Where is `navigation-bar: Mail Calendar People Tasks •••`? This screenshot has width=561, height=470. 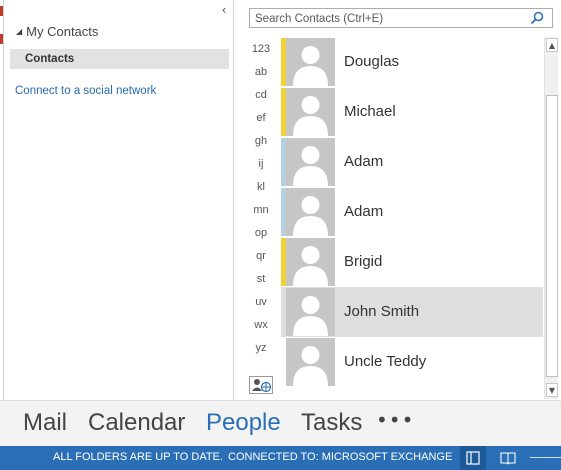 navigation-bar: Mail Calendar People Tasks ••• is located at coordinates (280, 423).